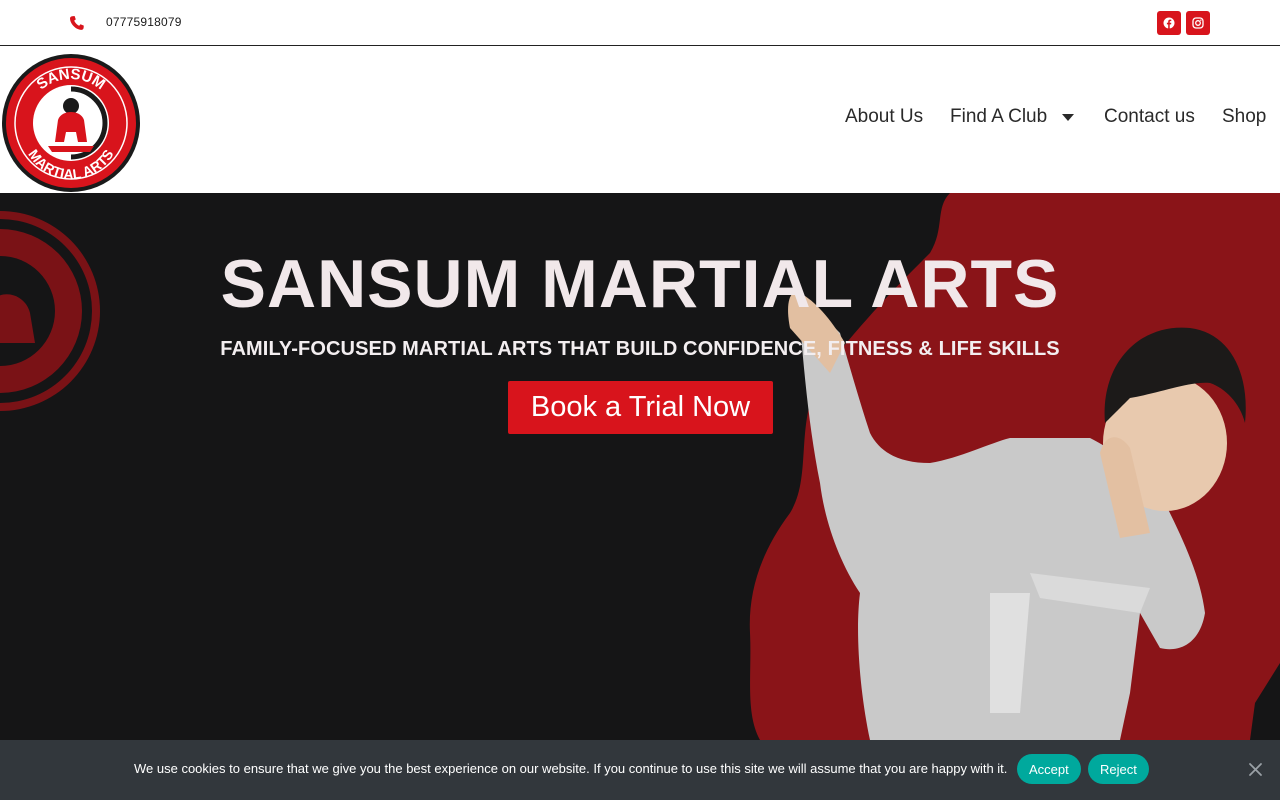  I want to click on phone-number: 07775918079, so click(144, 22).